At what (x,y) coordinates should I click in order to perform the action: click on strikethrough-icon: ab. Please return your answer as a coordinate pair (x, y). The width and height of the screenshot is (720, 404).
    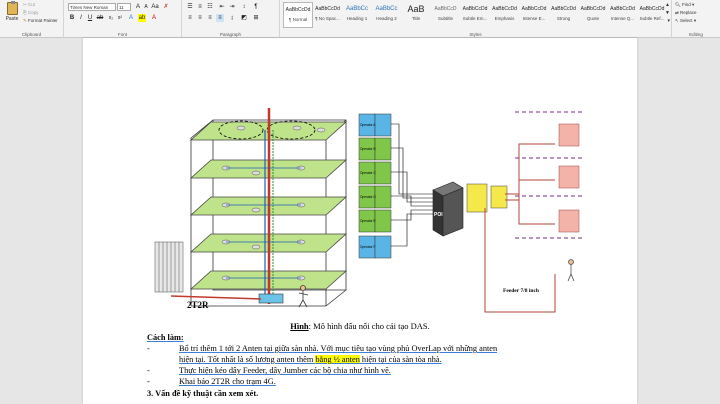
    Looking at the image, I should click on (100, 18).